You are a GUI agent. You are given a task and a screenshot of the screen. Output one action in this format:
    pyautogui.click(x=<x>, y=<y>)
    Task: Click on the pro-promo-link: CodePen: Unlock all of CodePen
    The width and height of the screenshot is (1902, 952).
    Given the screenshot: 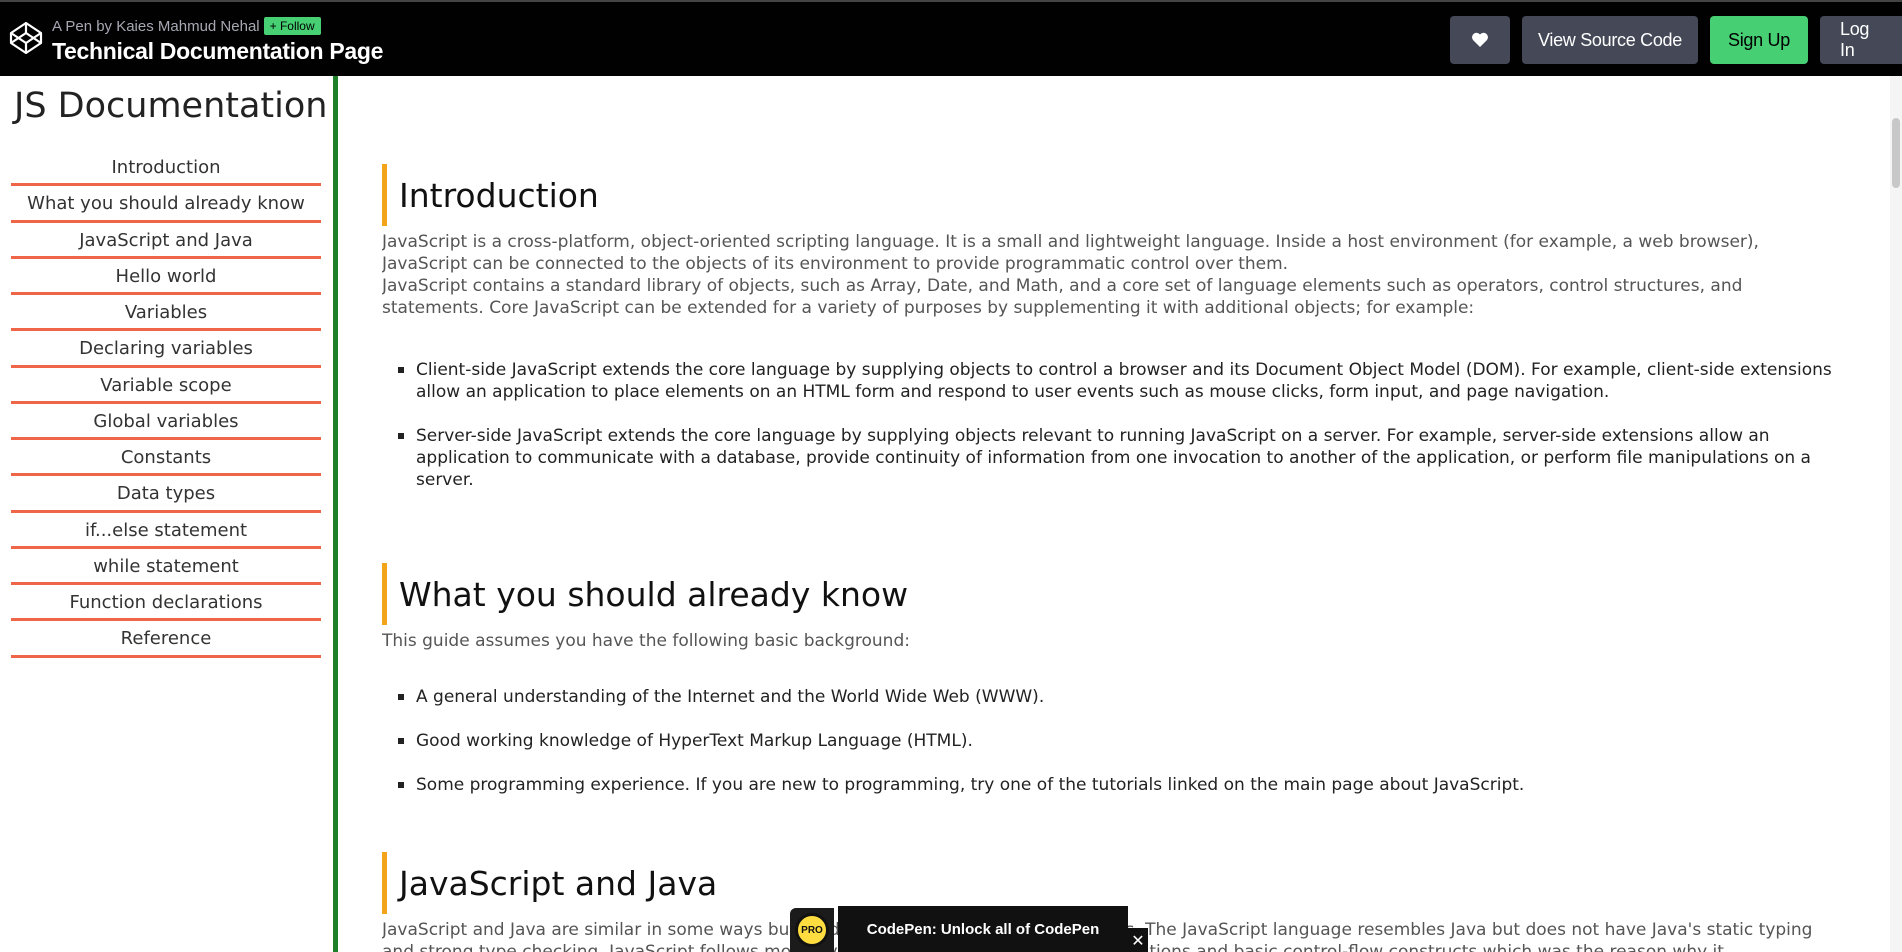 What is the action you would take?
    pyautogui.click(x=983, y=929)
    